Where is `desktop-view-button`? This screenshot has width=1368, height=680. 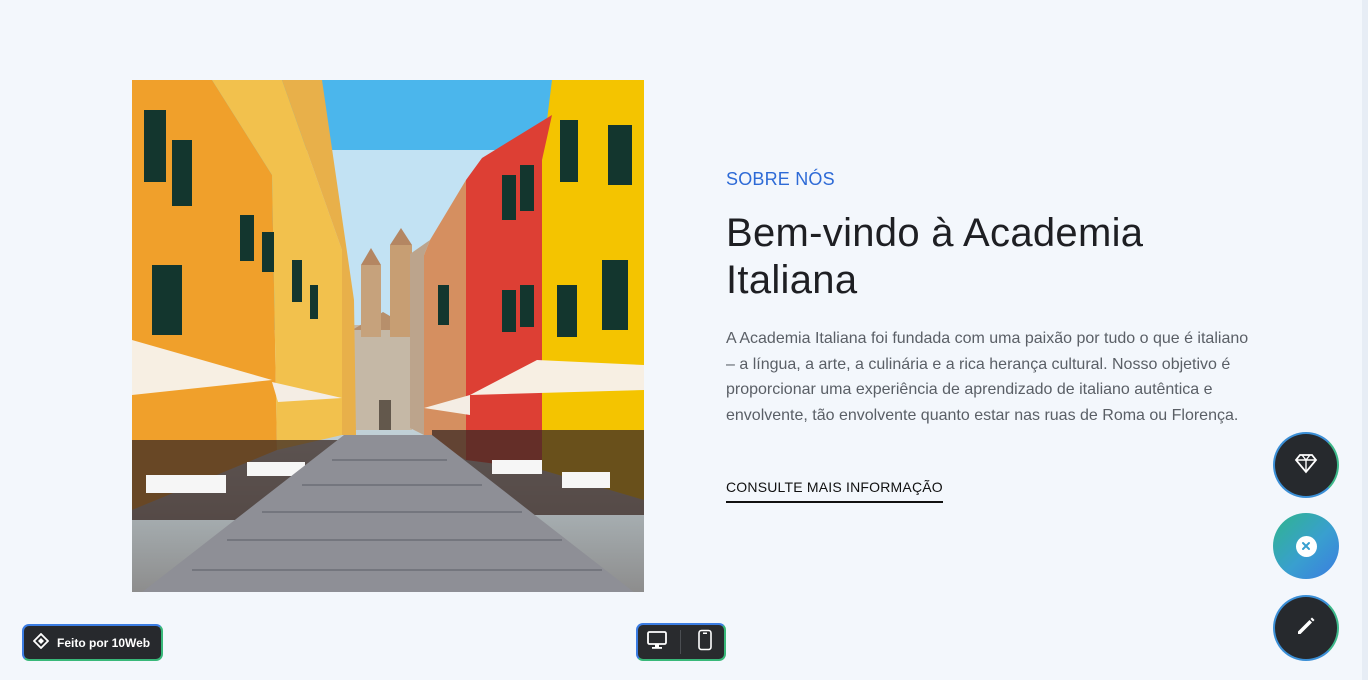
desktop-view-button is located at coordinates (657, 642).